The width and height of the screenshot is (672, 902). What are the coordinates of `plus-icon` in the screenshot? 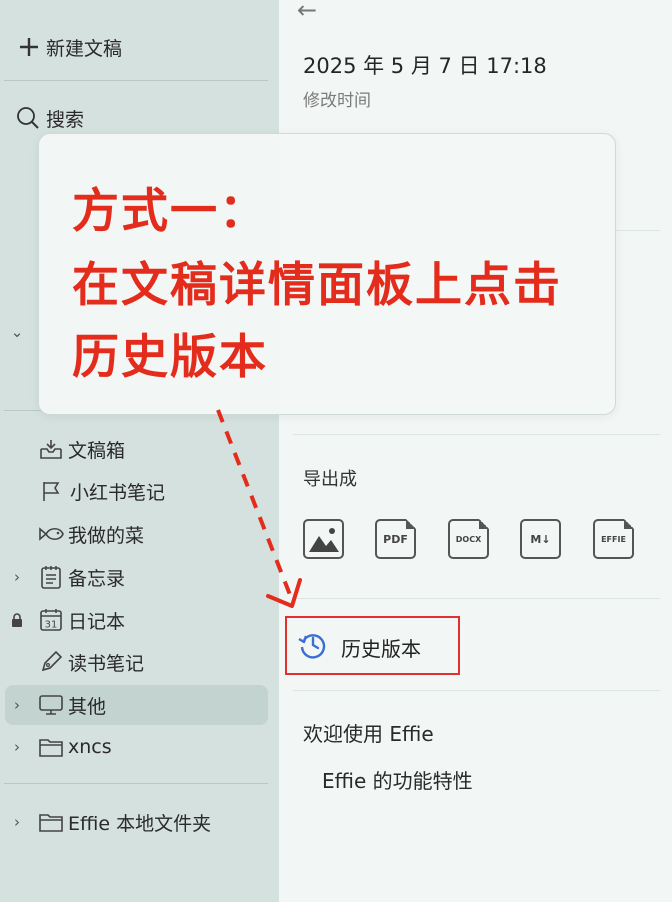 It's located at (22, 47).